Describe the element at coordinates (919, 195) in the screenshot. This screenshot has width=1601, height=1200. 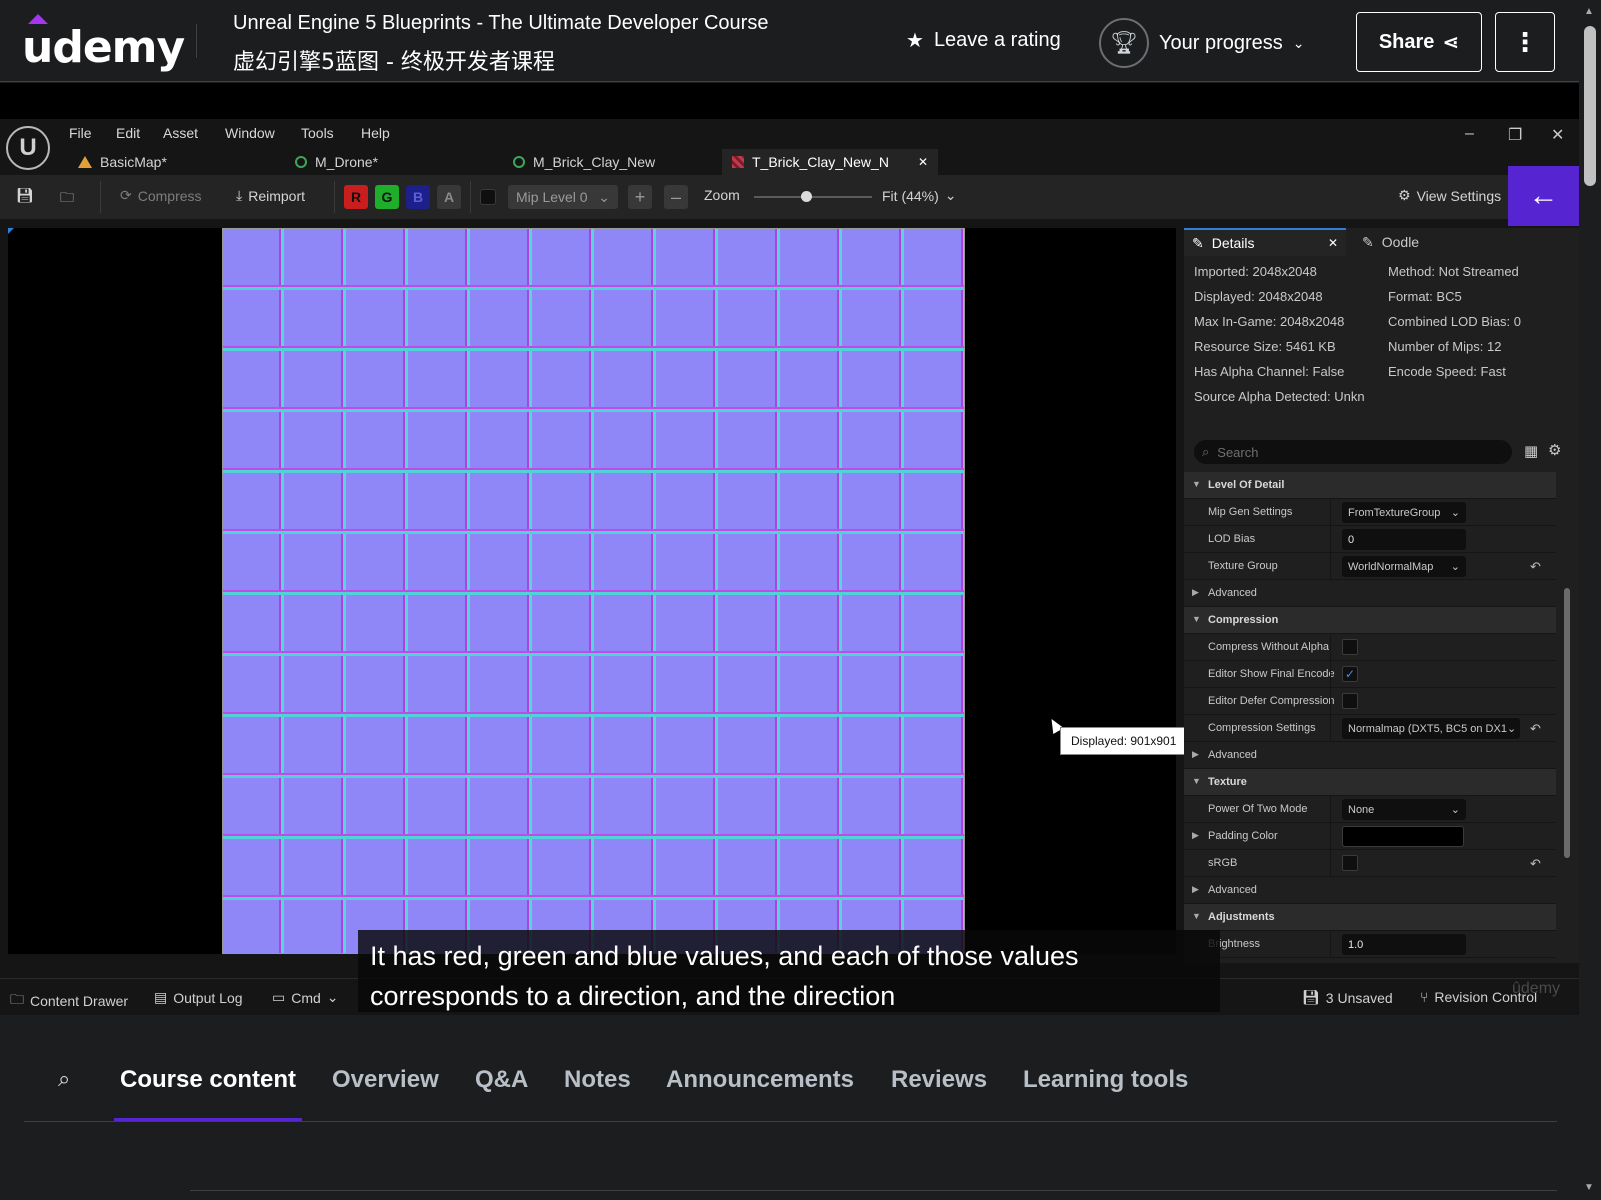
I see `fit-dropdown: Fit (44%) ⌄` at that location.